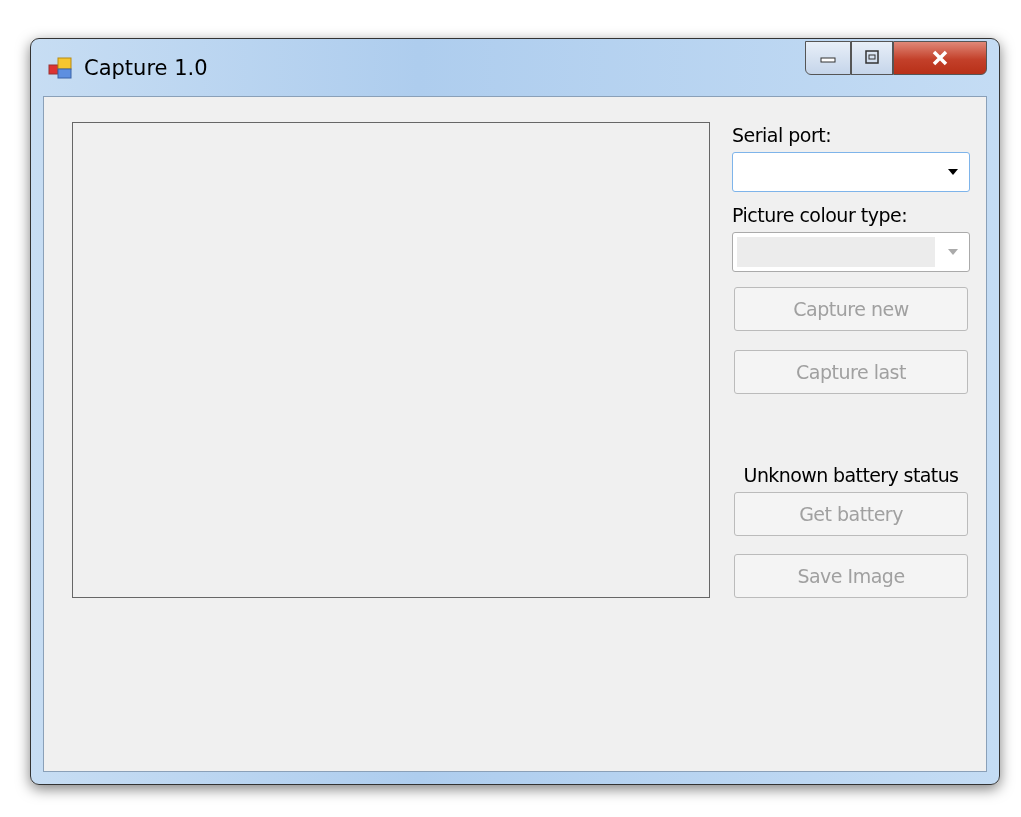 Image resolution: width=1021 pixels, height=817 pixels. I want to click on serial-port-label: Serial port:, so click(782, 135).